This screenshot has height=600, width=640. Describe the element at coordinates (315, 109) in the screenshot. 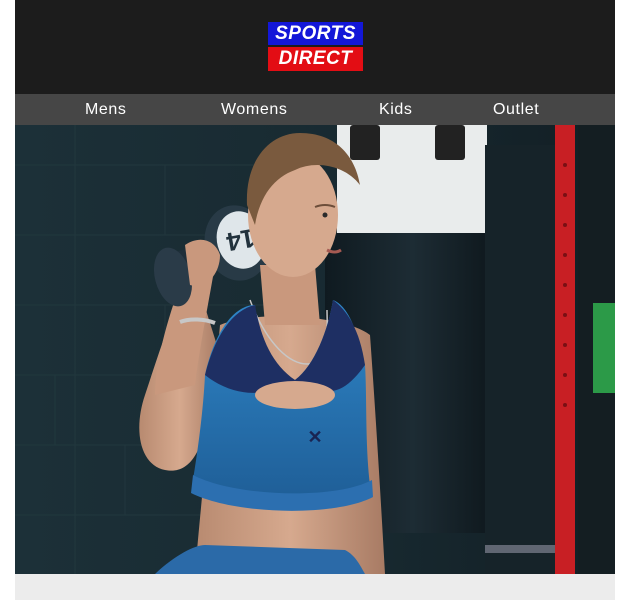

I see `main-nav: Mens Womens Kids Outlet` at that location.